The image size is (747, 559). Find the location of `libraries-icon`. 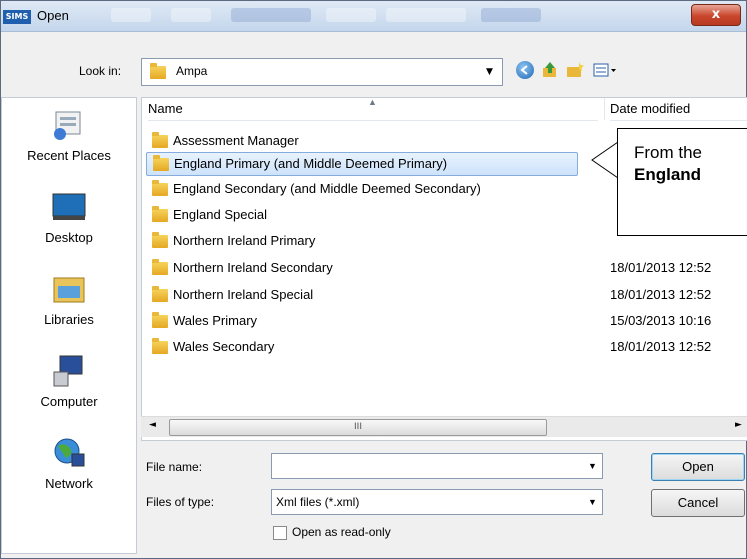

libraries-icon is located at coordinates (69, 289).